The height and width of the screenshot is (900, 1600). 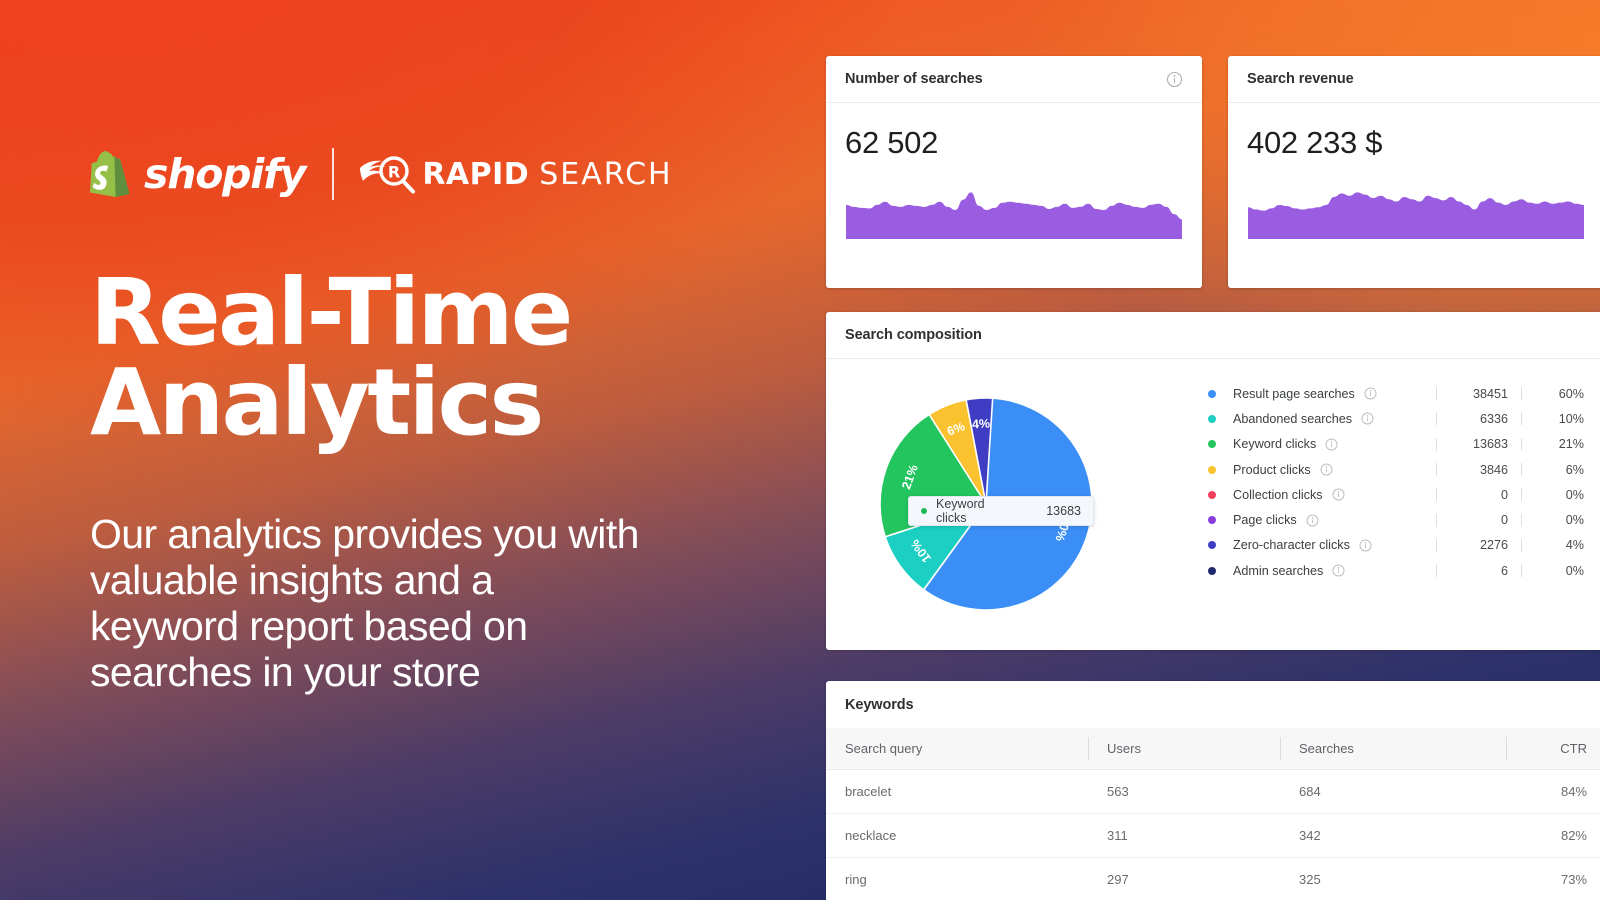 I want to click on legend-row: Admin searches 6 0%, so click(x=1396, y=570).